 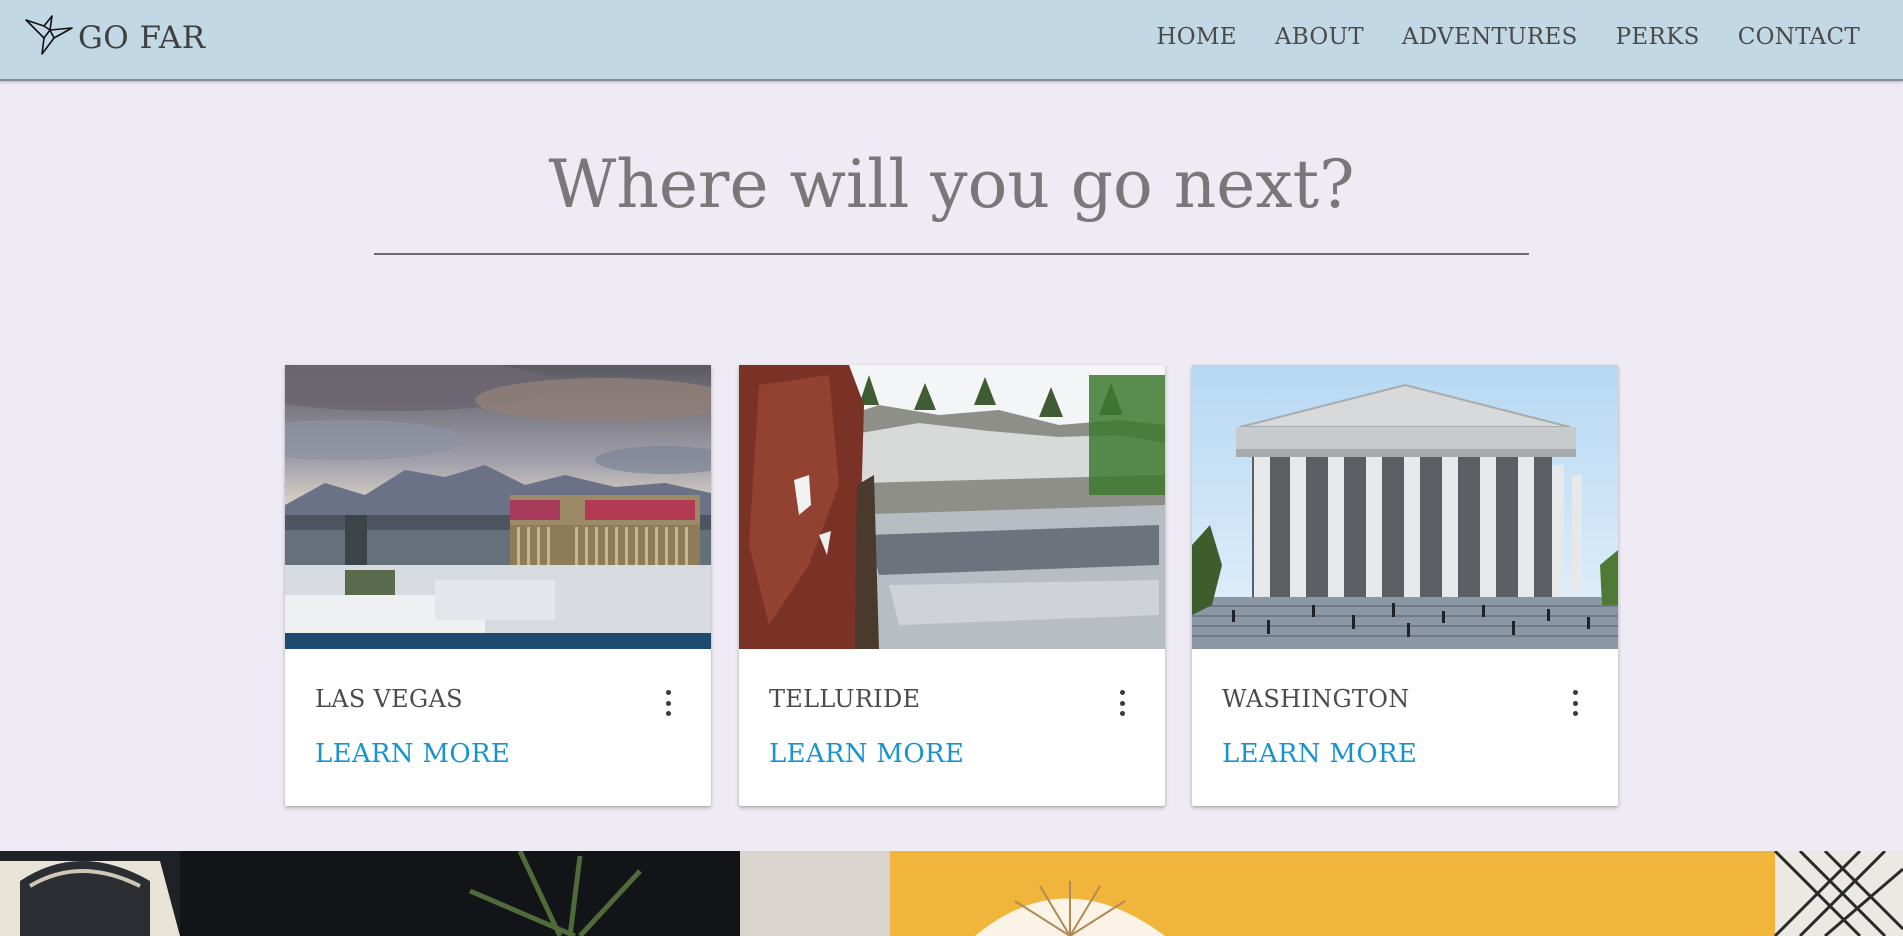 I want to click on card-title: LAS VEGAS, so click(x=389, y=699).